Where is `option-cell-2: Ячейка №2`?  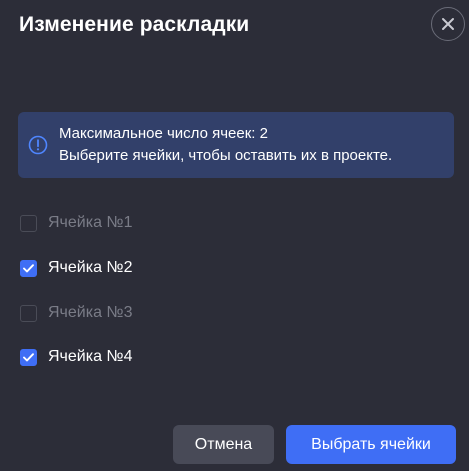
option-cell-2: Ячейка №2 is located at coordinates (76, 268).